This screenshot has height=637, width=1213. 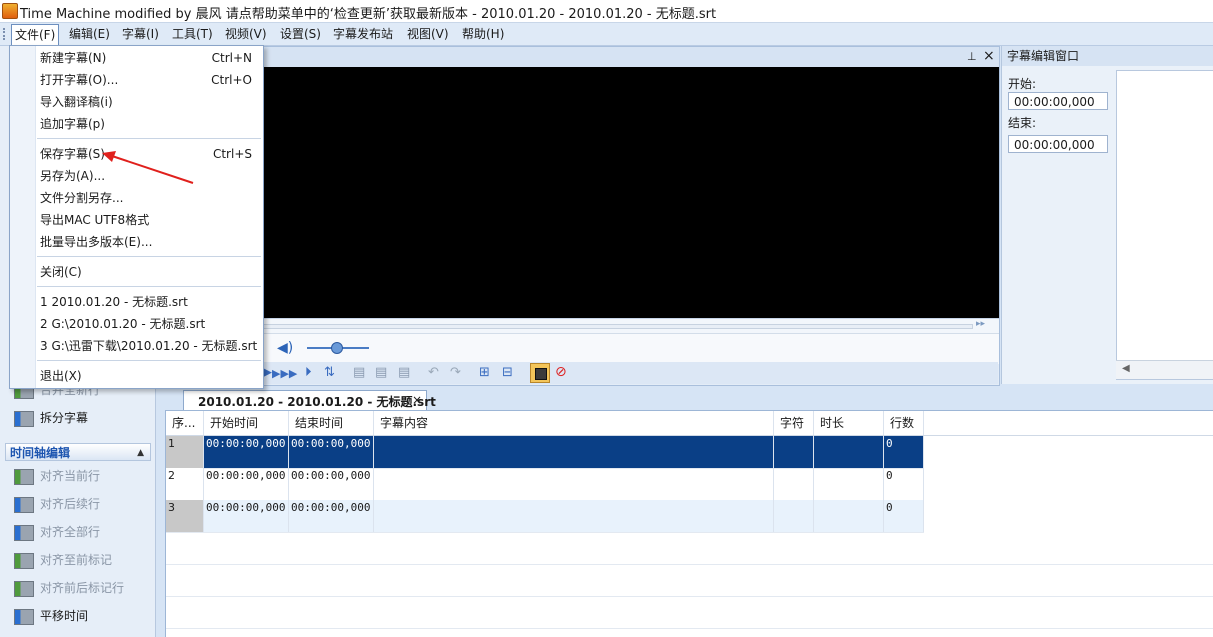 I want to click on horizontal-scrollbar: ◀, so click(x=1164, y=369).